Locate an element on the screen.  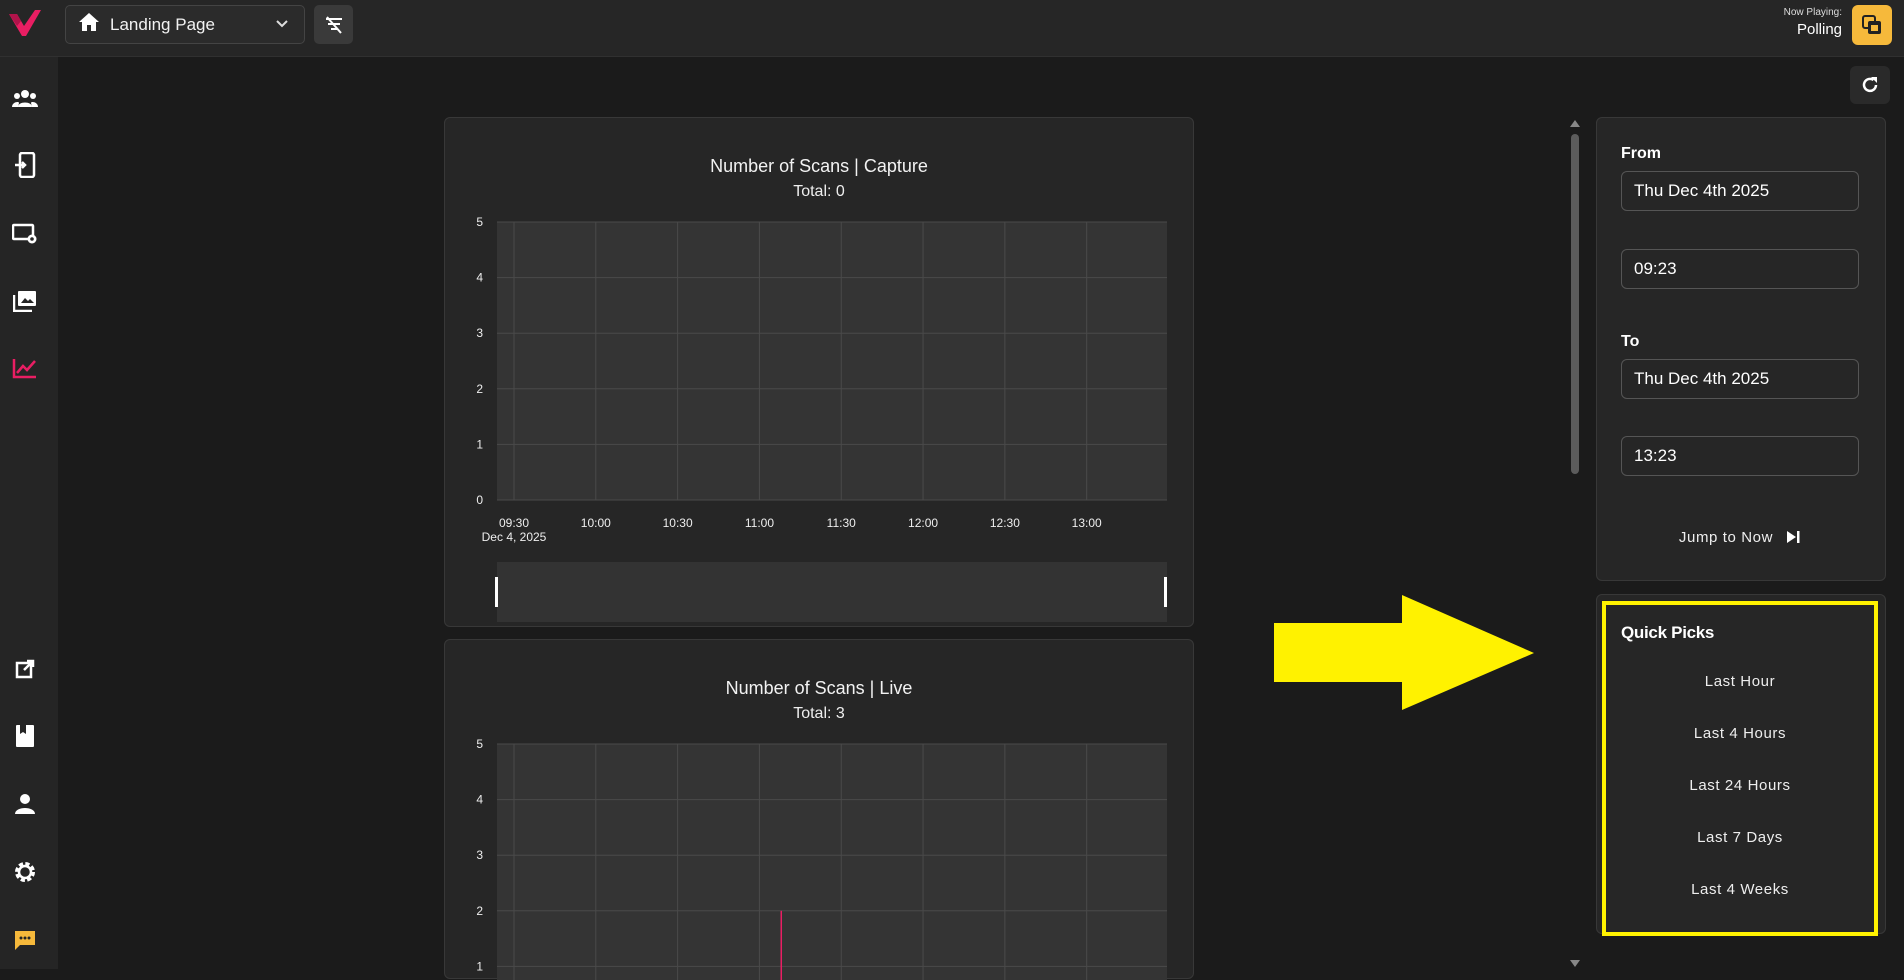
y-tick-label: 0 is located at coordinates (479, 500).